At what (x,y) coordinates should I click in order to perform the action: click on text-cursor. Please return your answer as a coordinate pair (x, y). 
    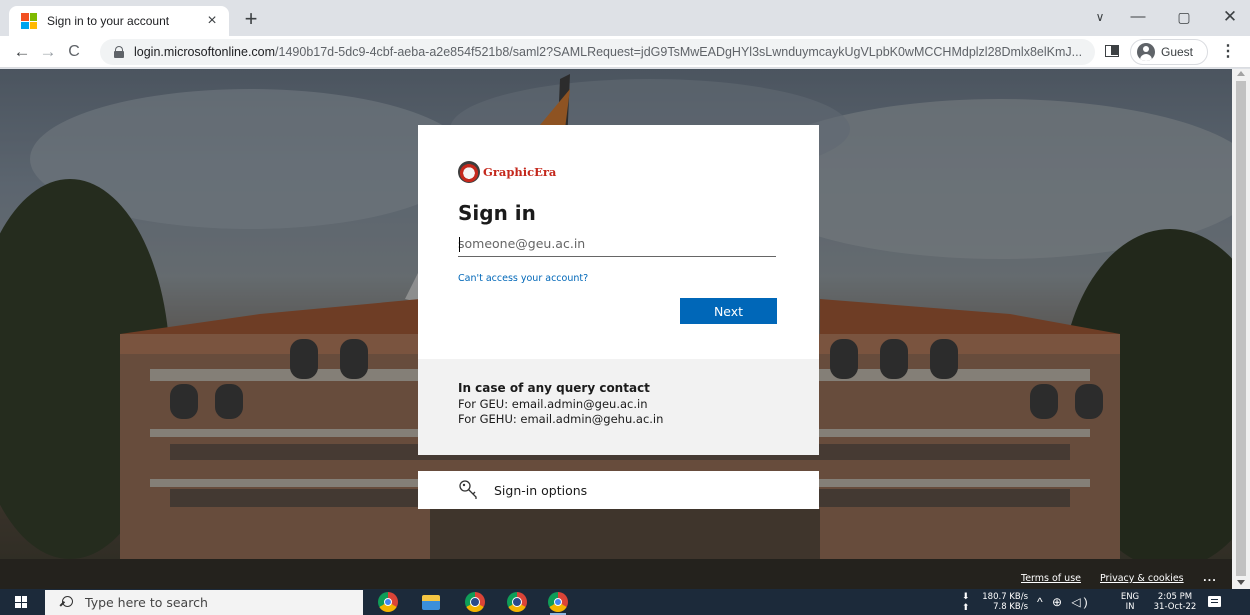
    Looking at the image, I should click on (459, 244).